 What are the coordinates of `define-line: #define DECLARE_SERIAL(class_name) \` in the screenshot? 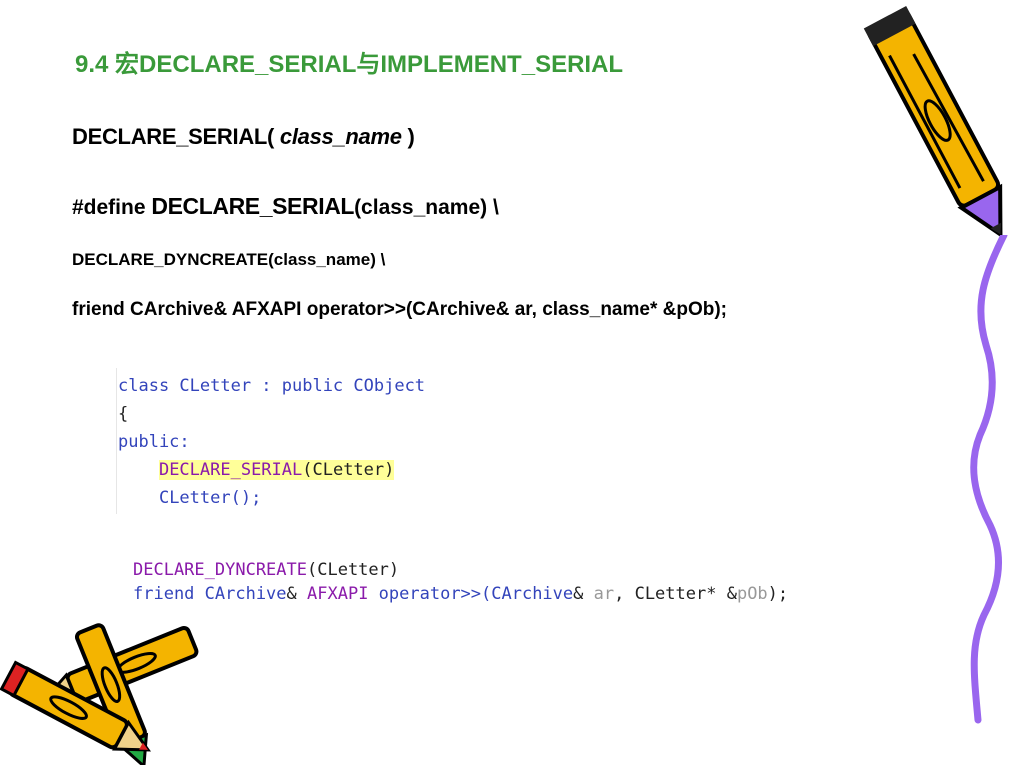 It's located at (285, 206).